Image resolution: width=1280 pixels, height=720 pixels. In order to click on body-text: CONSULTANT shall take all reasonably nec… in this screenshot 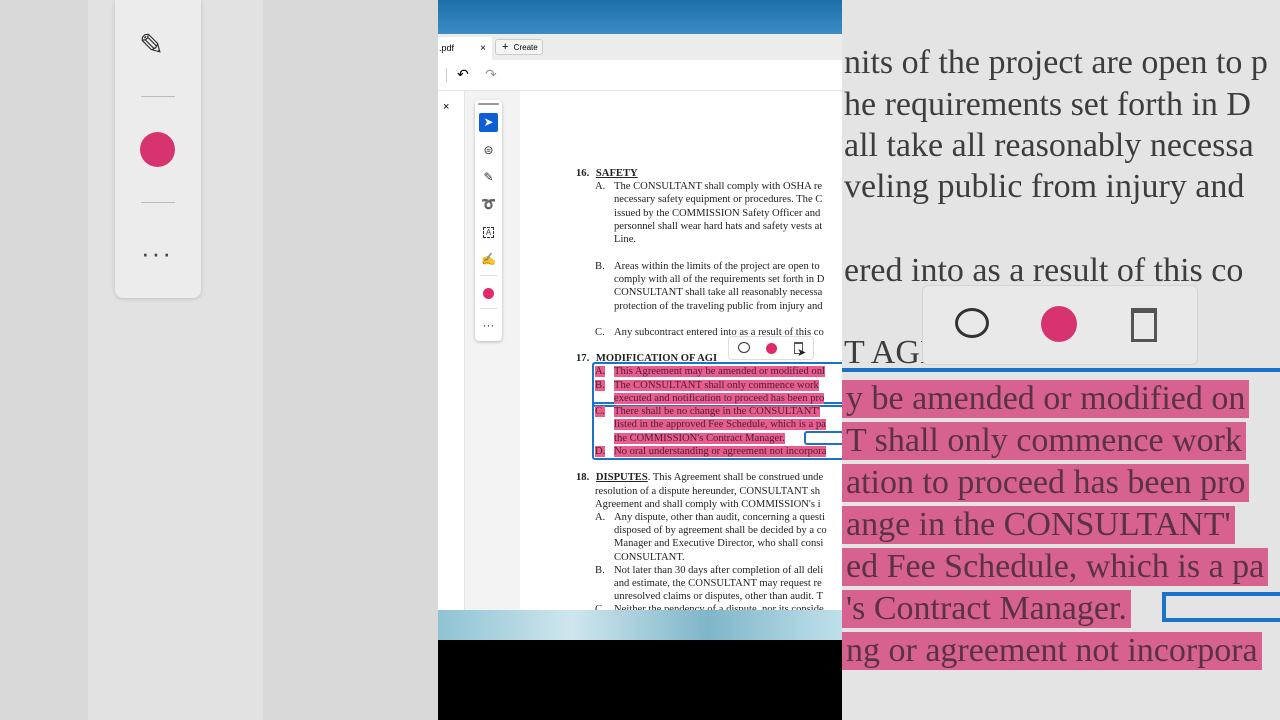, I will do `click(718, 292)`.